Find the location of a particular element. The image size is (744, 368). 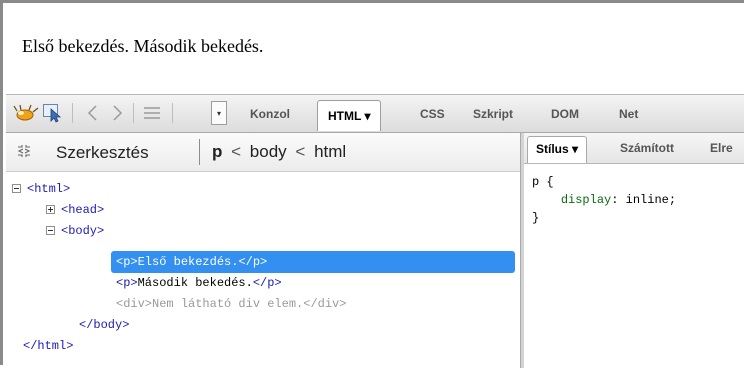

tab-dom: DOM is located at coordinates (565, 114).